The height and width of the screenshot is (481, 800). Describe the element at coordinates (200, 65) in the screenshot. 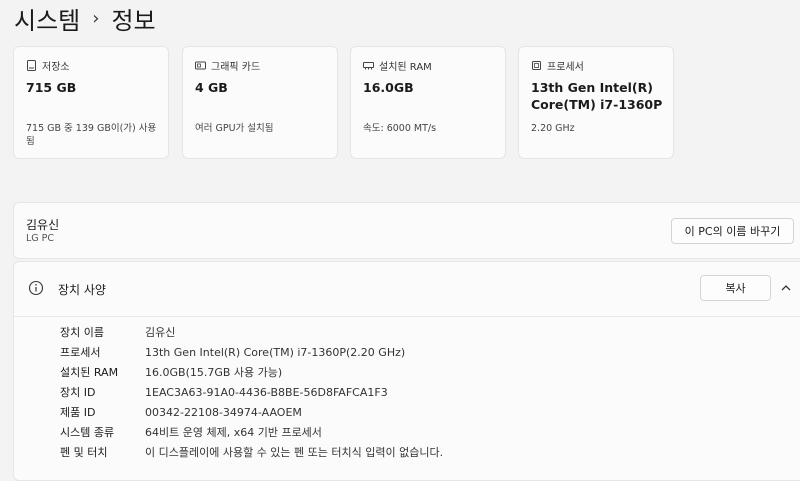

I see `graphics-card-icon` at that location.